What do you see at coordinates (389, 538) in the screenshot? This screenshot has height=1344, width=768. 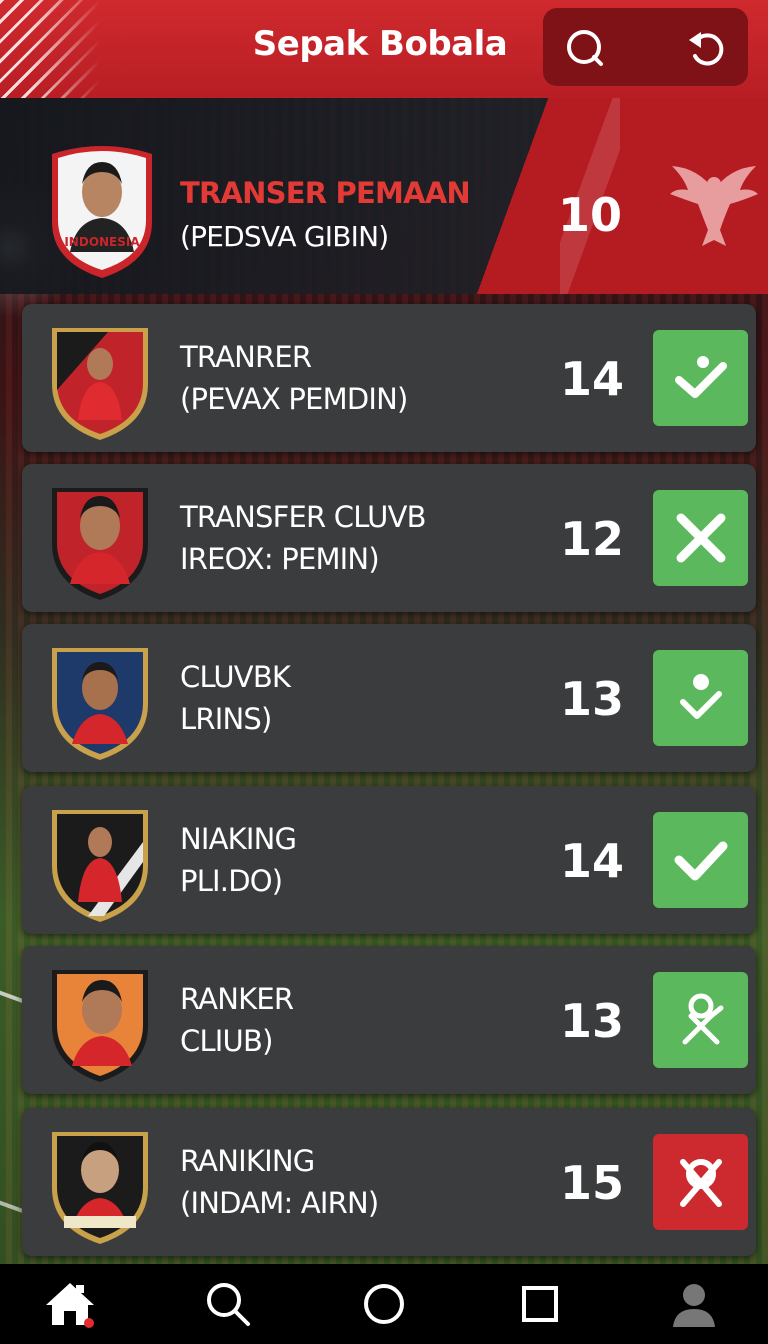 I see `list-item: TRANSFER CLUVB IREOX: PEMIN) 12` at bounding box center [389, 538].